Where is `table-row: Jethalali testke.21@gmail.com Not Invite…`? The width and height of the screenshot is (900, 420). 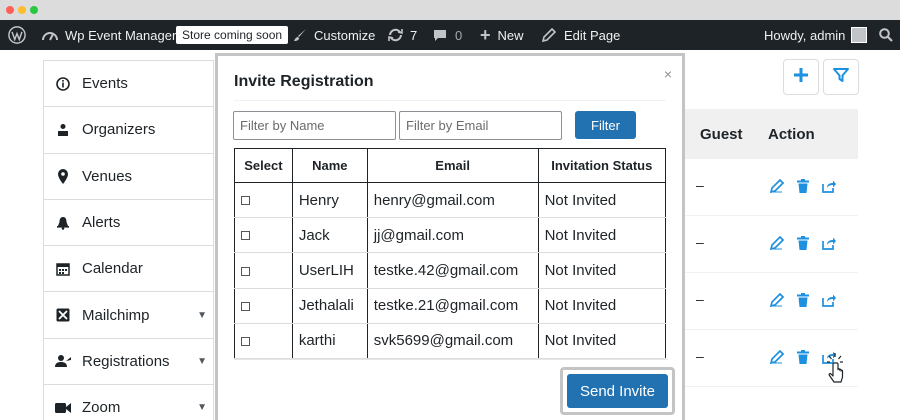 table-row: Jethalali testke.21@gmail.com Not Invite… is located at coordinates (450, 306).